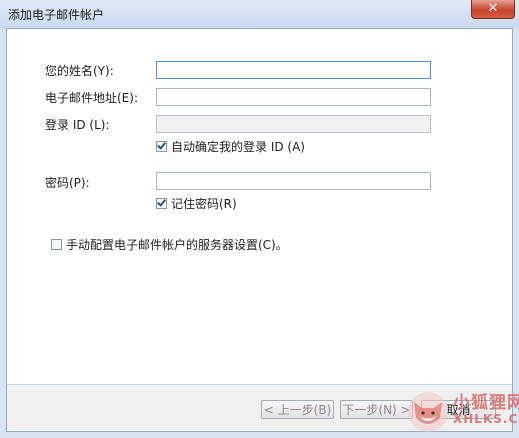 Image resolution: width=519 pixels, height=438 pixels. Describe the element at coordinates (293, 70) in the screenshot. I see `name-field` at that location.